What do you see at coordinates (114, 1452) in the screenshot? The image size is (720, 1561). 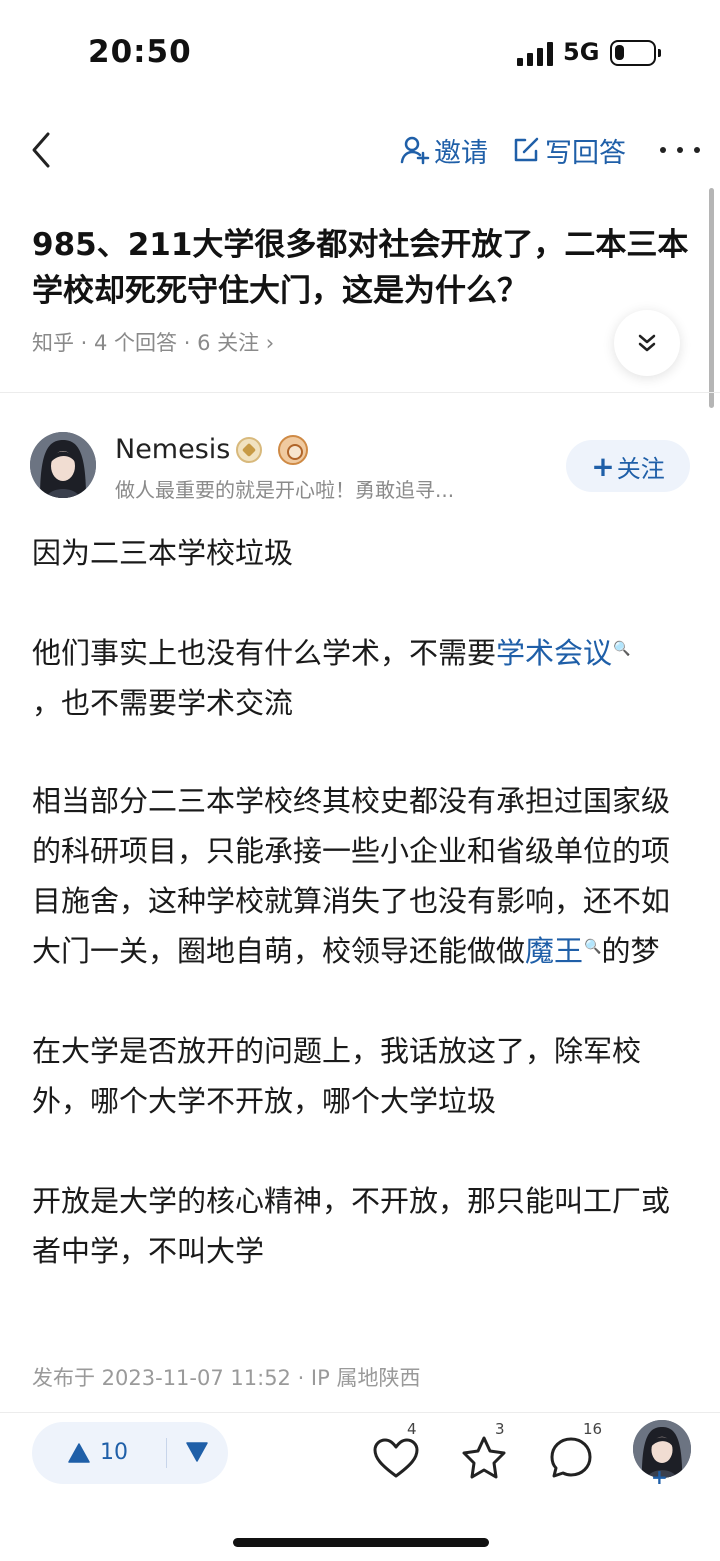 I see `upvote-count: 10` at bounding box center [114, 1452].